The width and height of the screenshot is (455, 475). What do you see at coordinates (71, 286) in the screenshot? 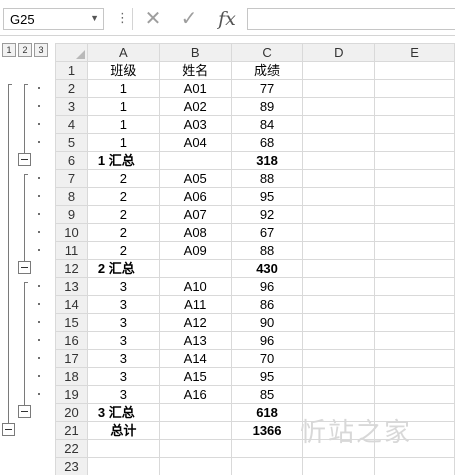
I see `row-header: 13` at bounding box center [71, 286].